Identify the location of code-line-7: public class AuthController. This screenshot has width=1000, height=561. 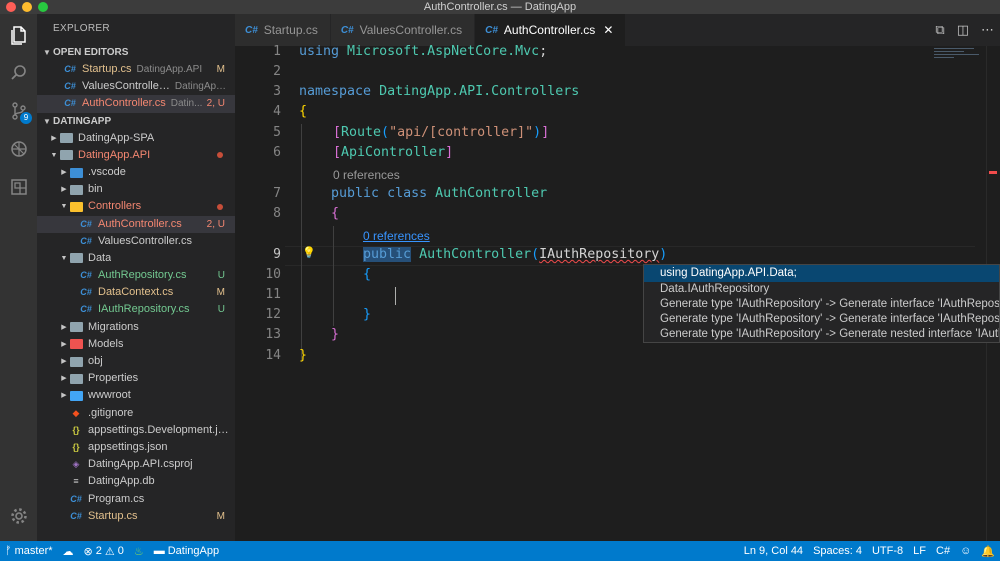
(439, 193).